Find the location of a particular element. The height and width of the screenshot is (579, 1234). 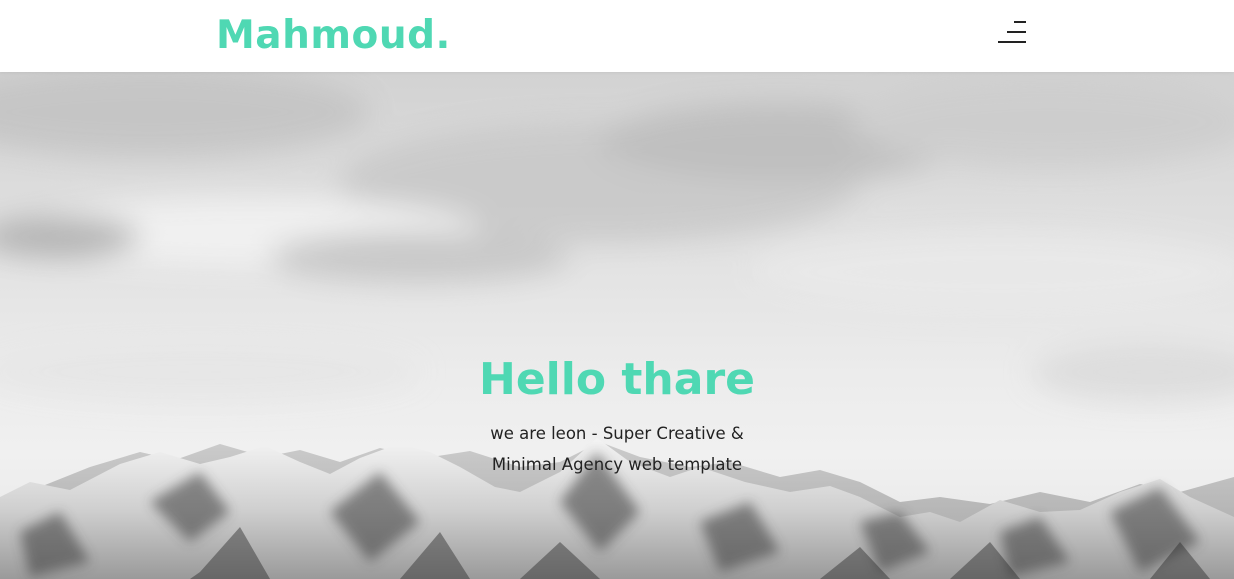

hero-title: Hello thare is located at coordinates (617, 379).